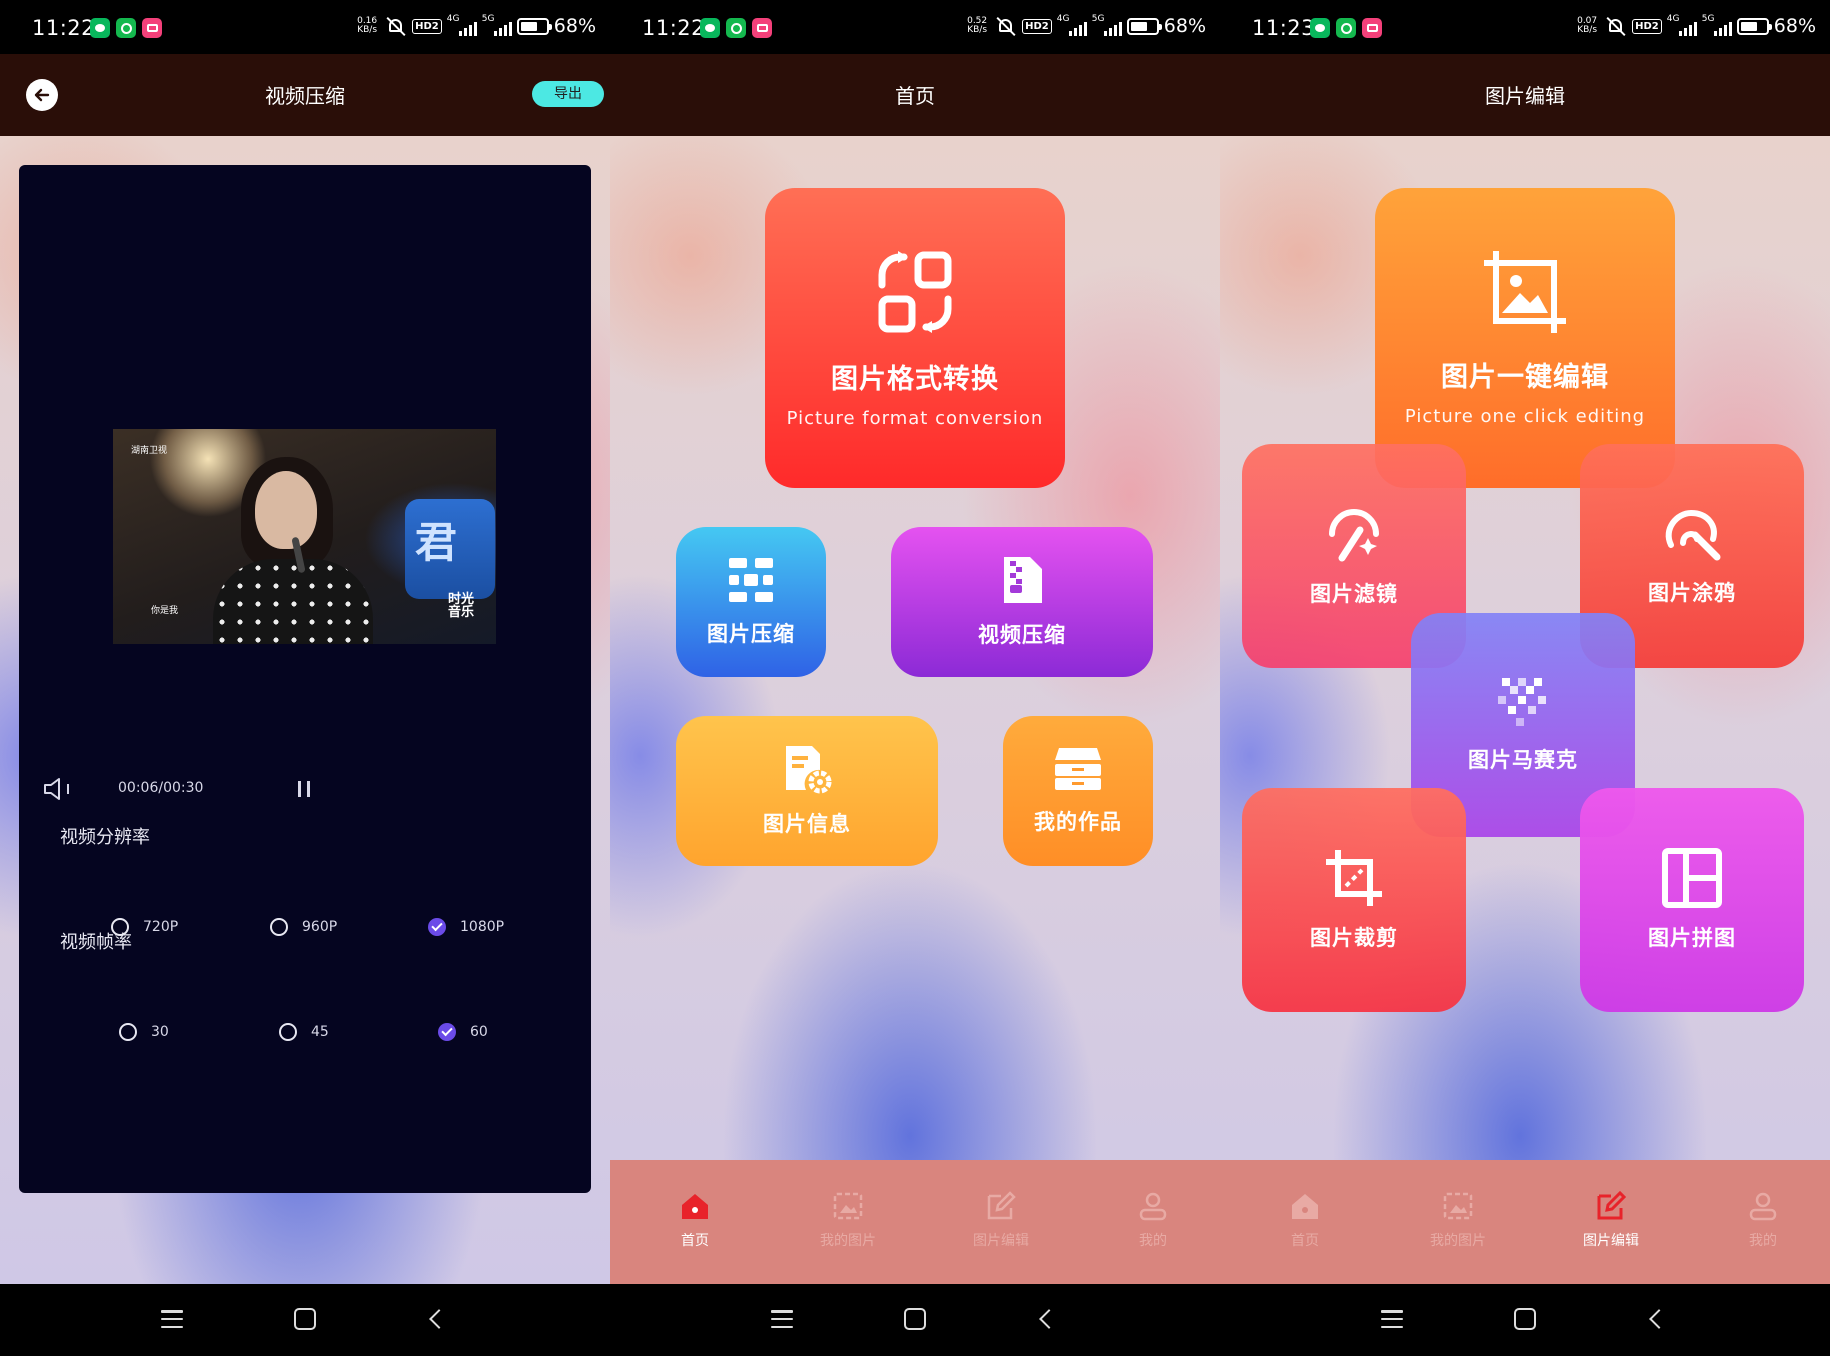 Image resolution: width=1830 pixels, height=1356 pixels. I want to click on player-controls: 00:06/00:30, so click(305, 788).